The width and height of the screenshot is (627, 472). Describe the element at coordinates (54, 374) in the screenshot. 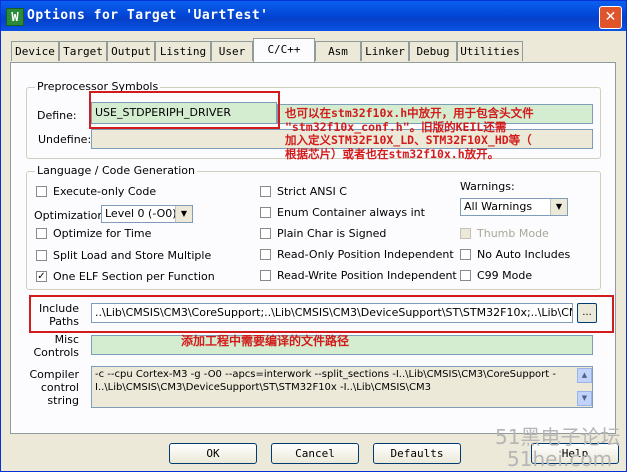

I see `compiler-label-line1: Compiler` at that location.